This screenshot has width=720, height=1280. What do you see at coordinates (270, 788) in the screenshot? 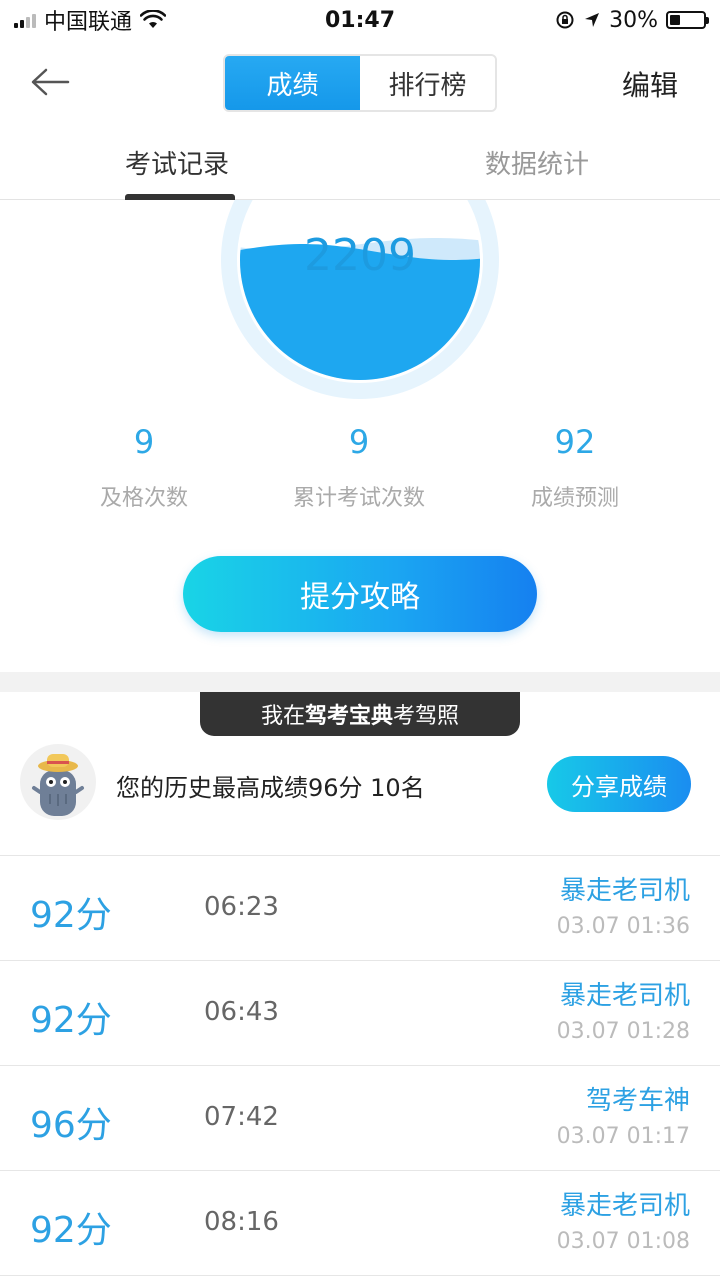
I see `best-score-text: 您的历史最高成绩96分 10名` at bounding box center [270, 788].